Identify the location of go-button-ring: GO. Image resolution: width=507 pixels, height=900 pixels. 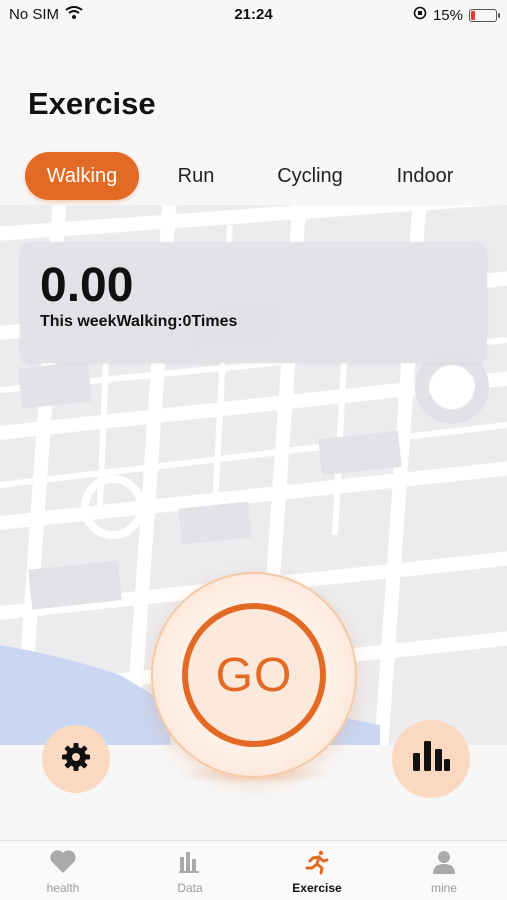
(254, 675).